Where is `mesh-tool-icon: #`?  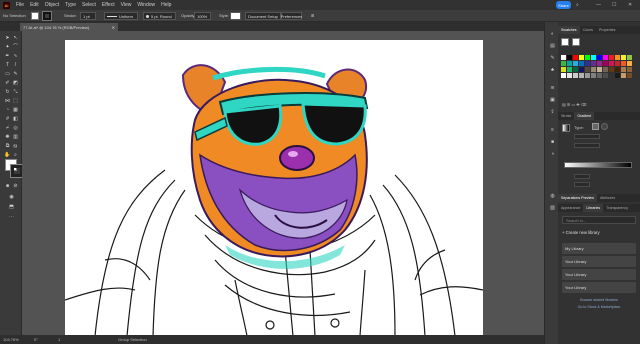
mesh-tool-icon: # is located at coordinates (7, 118).